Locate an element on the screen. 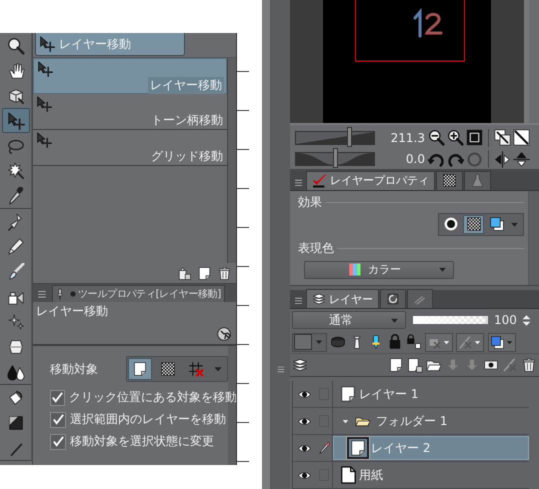 The width and height of the screenshot is (539, 489). zoom-out-icon is located at coordinates (436, 137).